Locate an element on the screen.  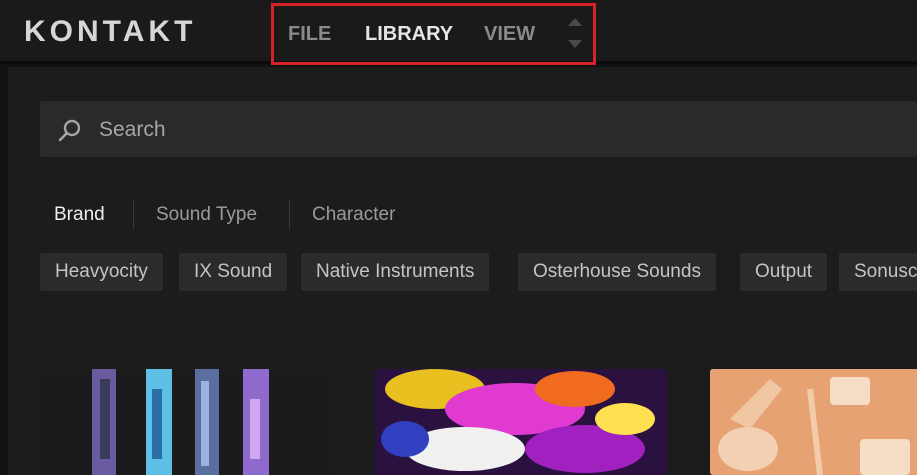
search-bar is located at coordinates (478, 130).